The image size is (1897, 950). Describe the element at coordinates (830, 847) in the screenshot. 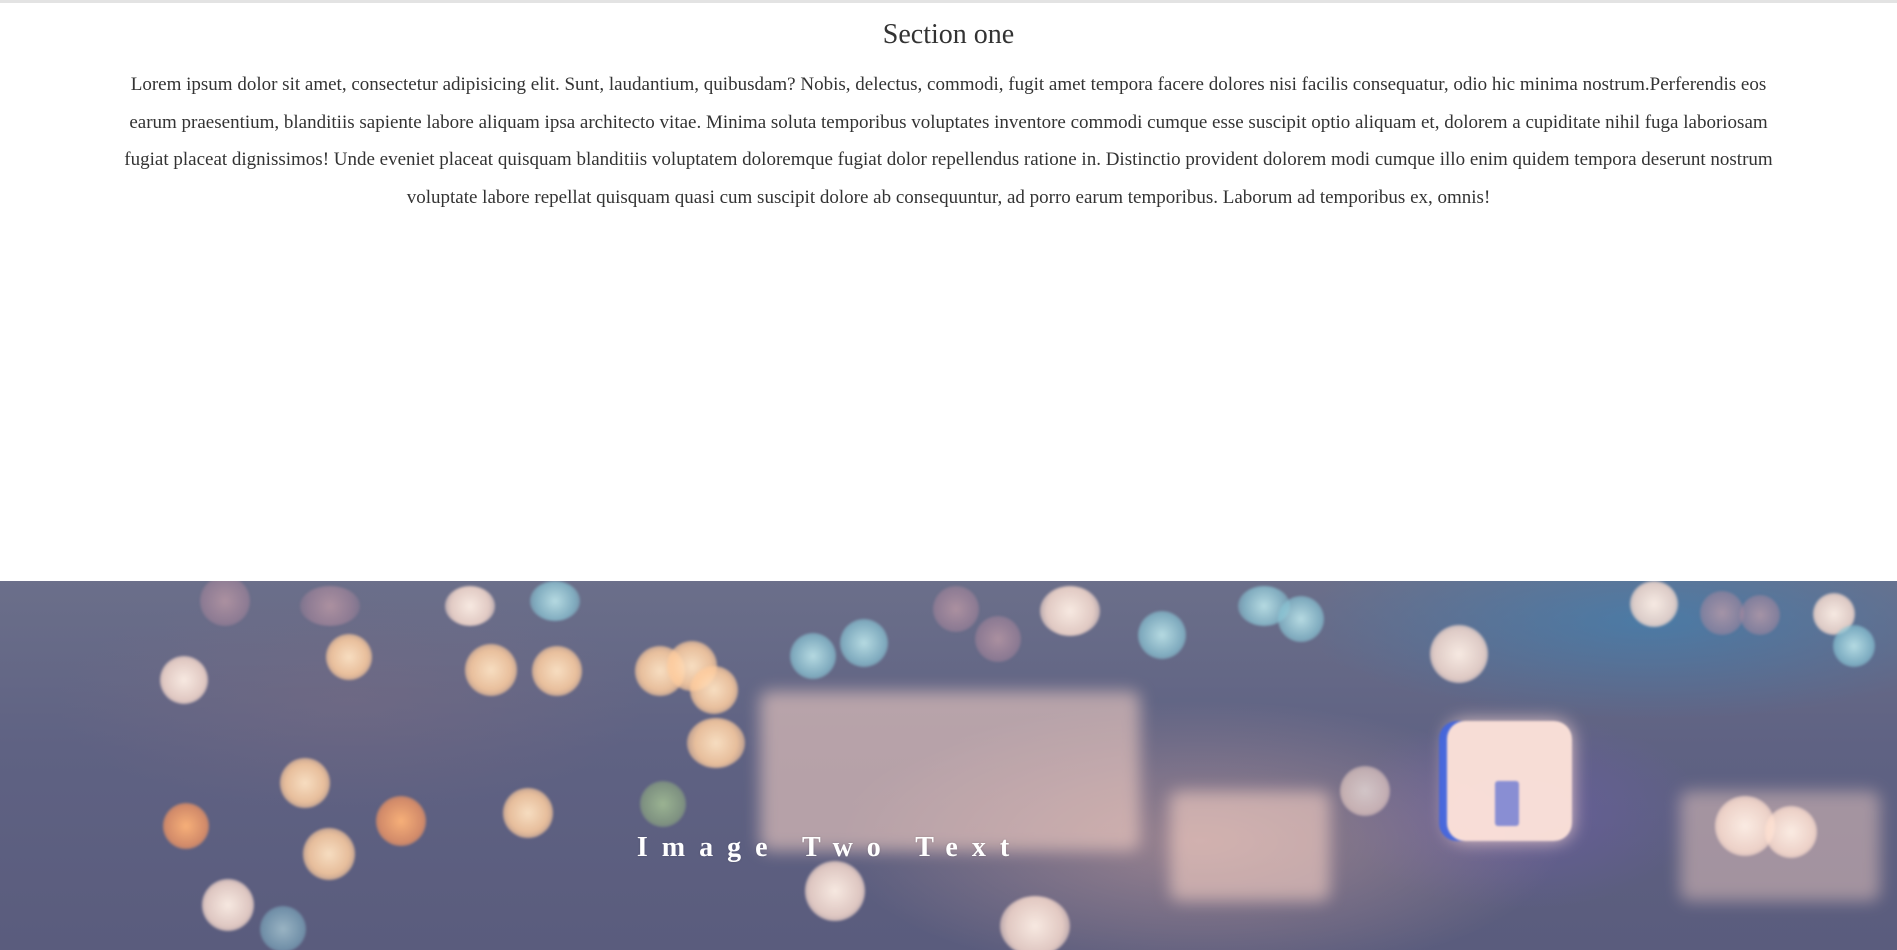

I see `image-two-caption: Image Two Text` at that location.